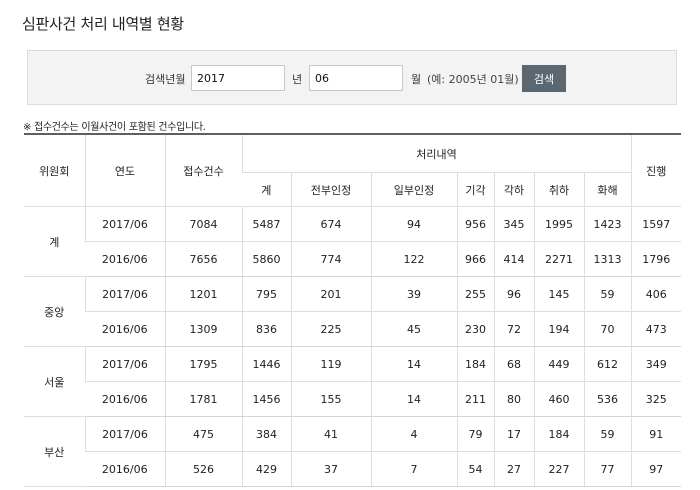 This screenshot has height=490, width=700. Describe the element at coordinates (413, 294) in the screenshot. I see `partially-accepted-cell: 39` at that location.